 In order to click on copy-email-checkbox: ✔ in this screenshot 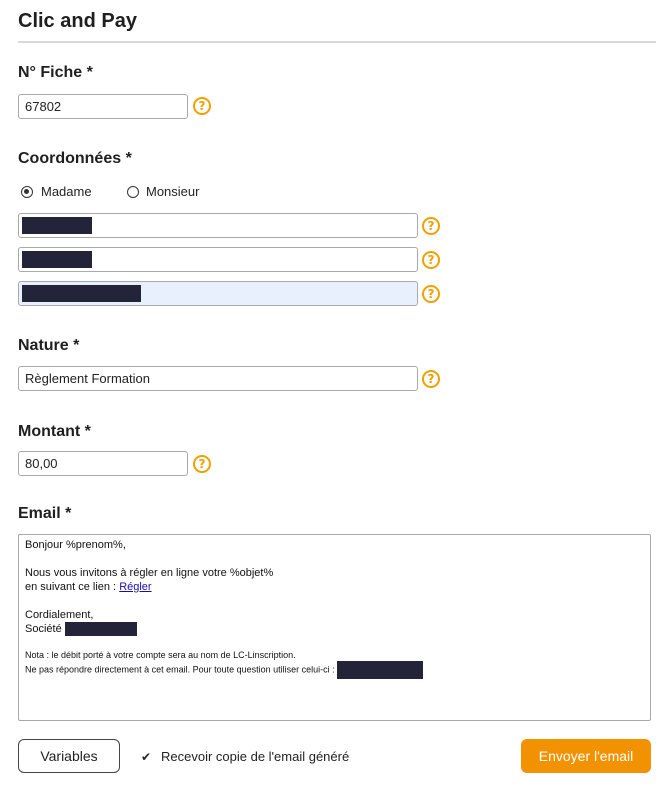, I will do `click(147, 757)`.